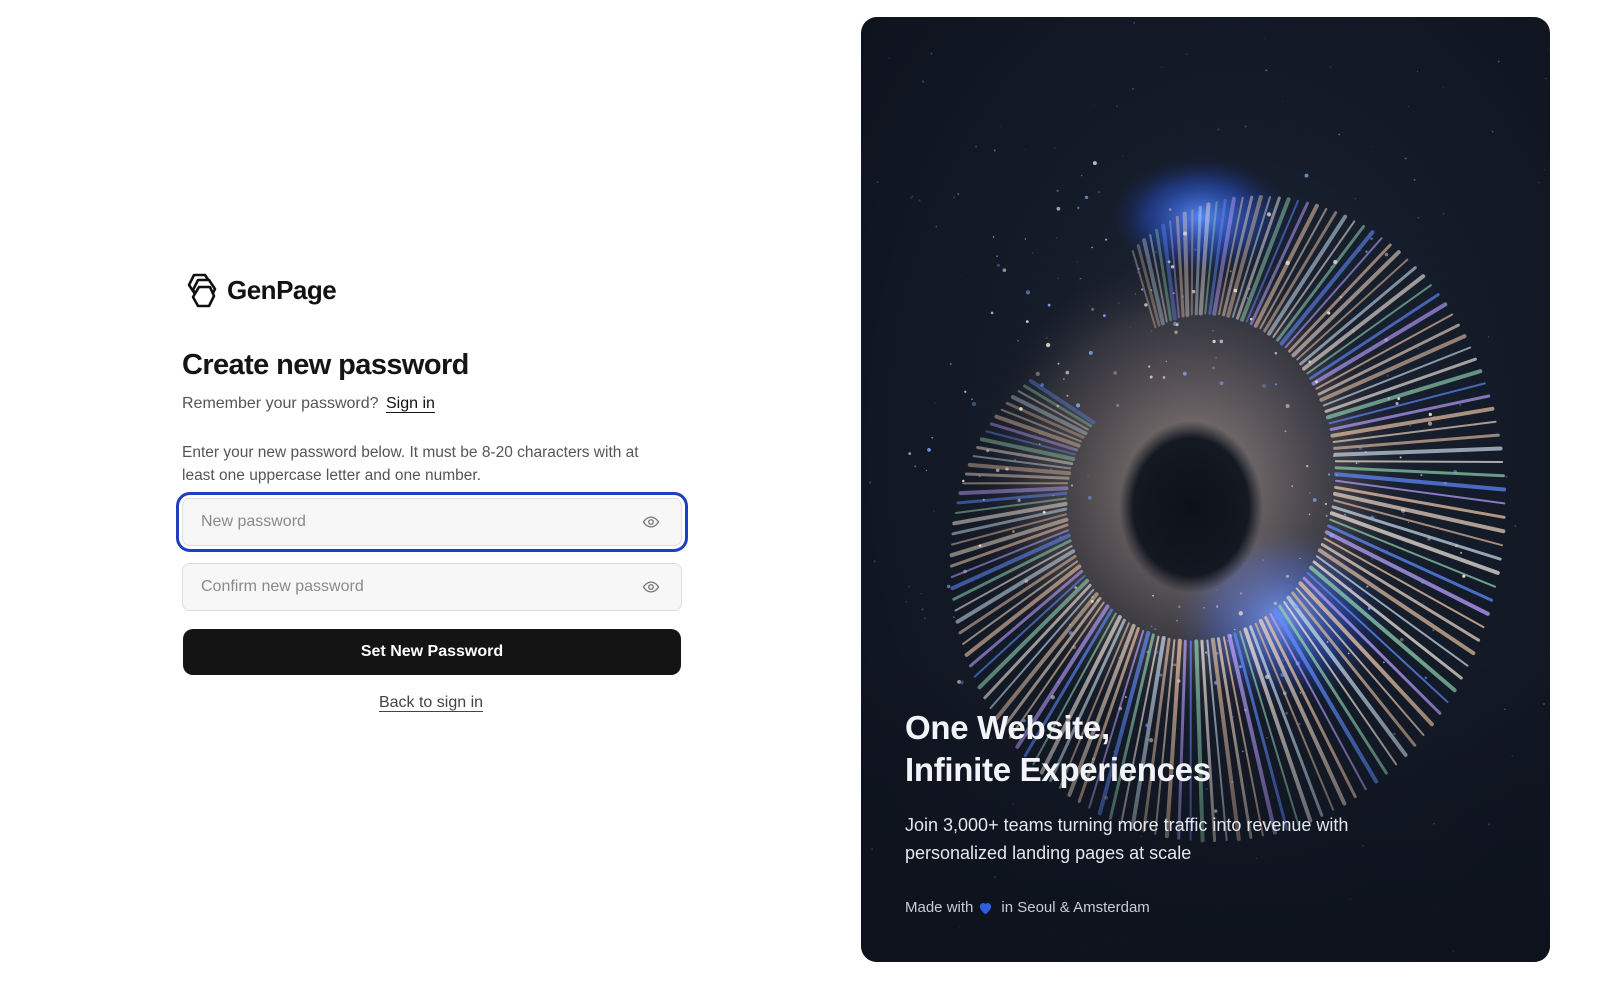 The height and width of the screenshot is (1000, 1600). I want to click on confirm-password-field, so click(432, 587).